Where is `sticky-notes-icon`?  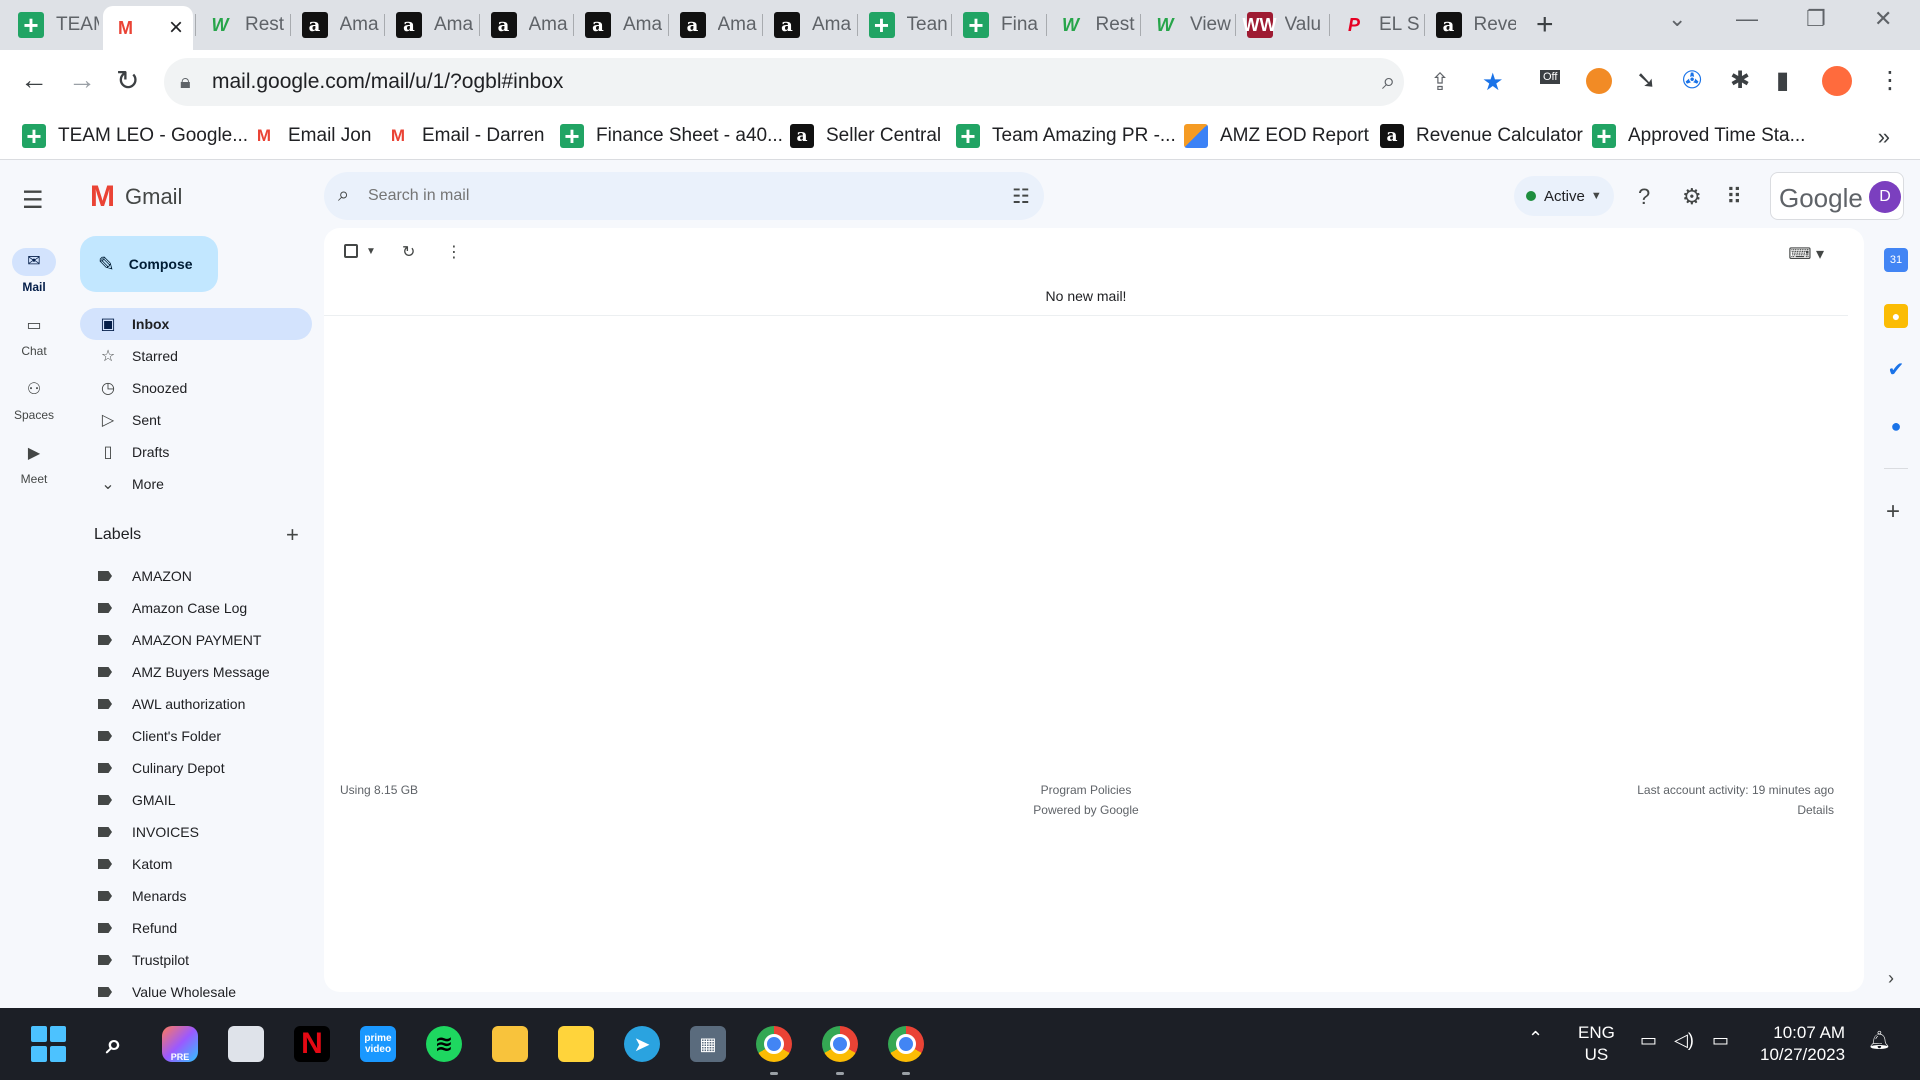 sticky-notes-icon is located at coordinates (576, 1044).